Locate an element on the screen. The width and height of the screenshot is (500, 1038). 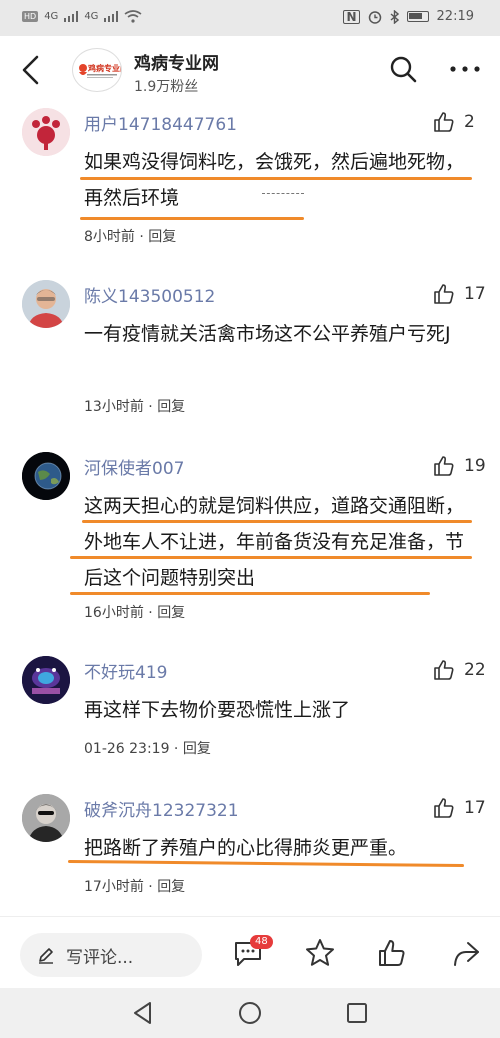
comment-text: 再这样下去物价要恐慌性上涨了 is located at coordinates (217, 710).